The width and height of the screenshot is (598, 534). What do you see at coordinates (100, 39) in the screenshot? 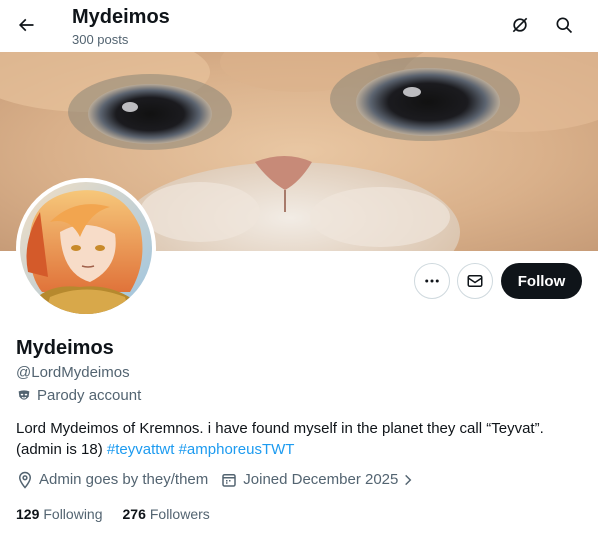
I see `header-post-count: 300 posts` at bounding box center [100, 39].